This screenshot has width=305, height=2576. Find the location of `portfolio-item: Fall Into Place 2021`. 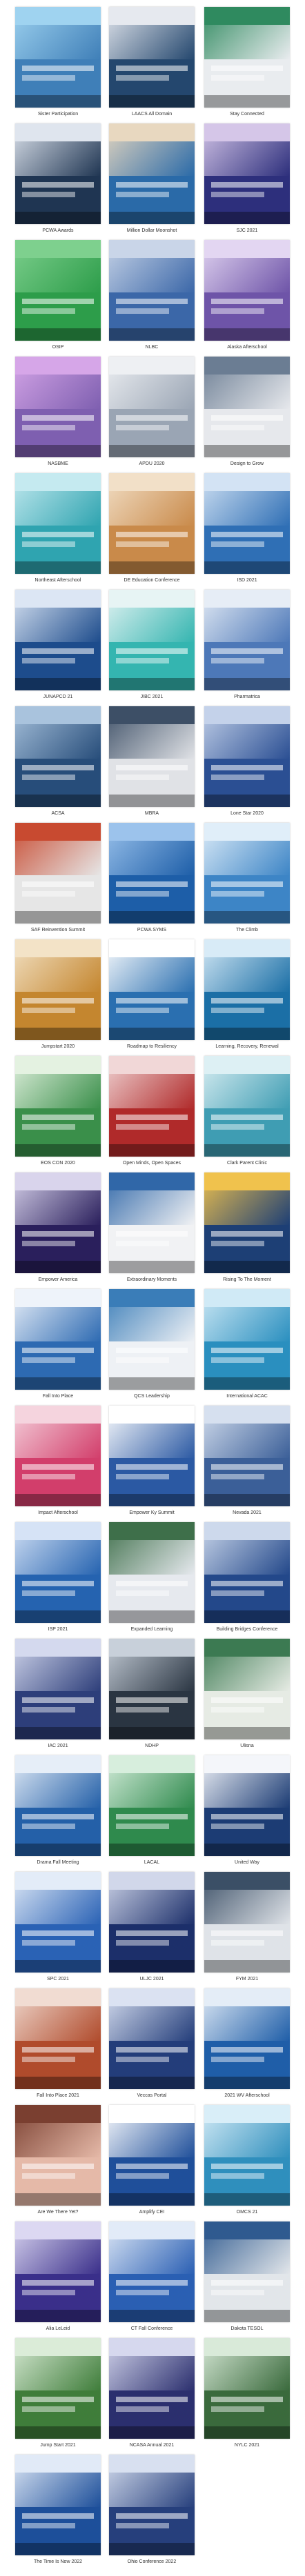

portfolio-item: Fall Into Place 2021 is located at coordinates (58, 2044).